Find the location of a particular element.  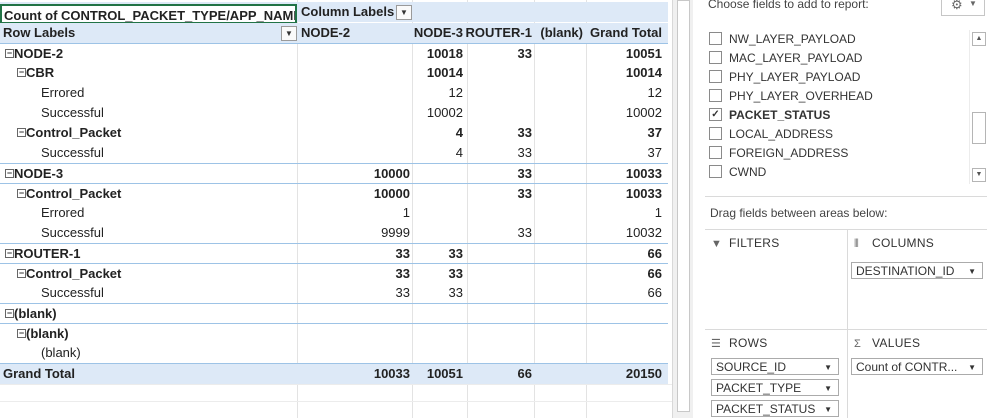

field-item-nw-layer-payload: NW_LAYER_PAYLOAD is located at coordinates (782, 39).